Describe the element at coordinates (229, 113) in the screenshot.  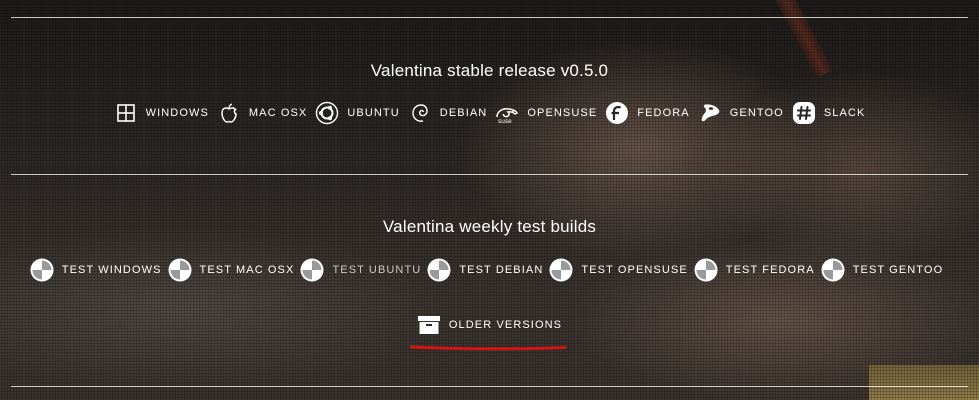
I see `apple-icon` at that location.